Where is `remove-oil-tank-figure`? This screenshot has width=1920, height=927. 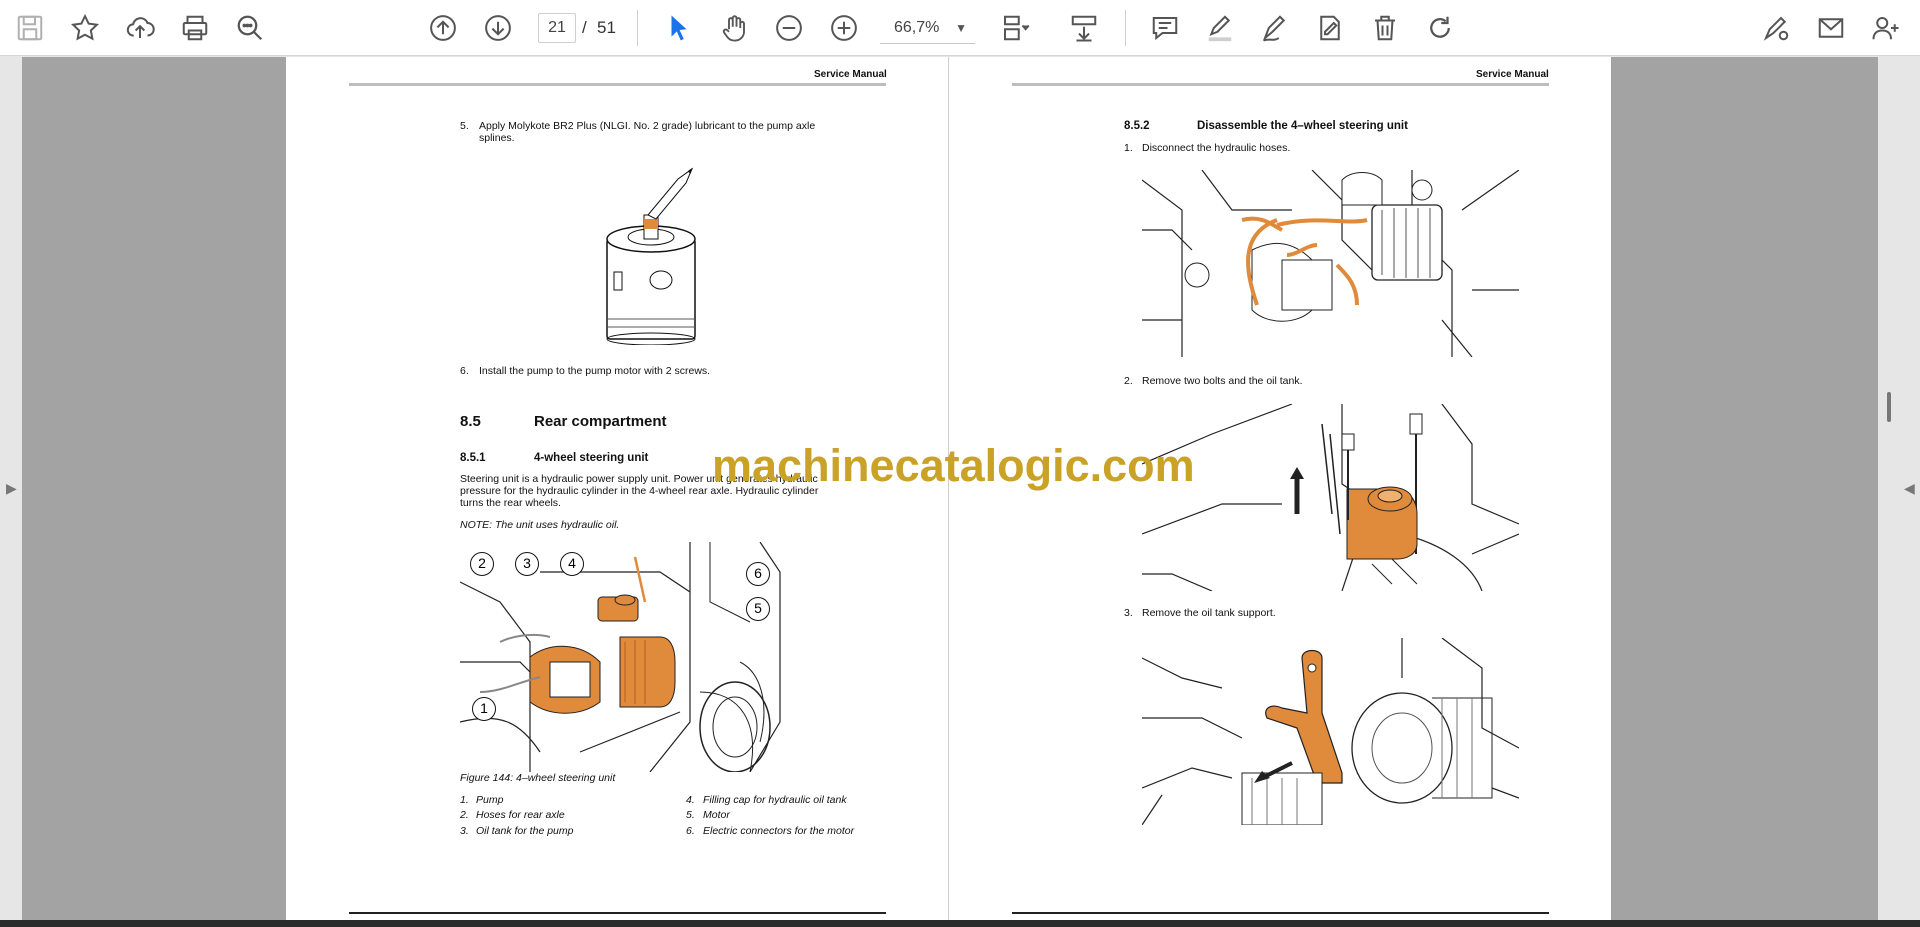
remove-oil-tank-figure is located at coordinates (1330, 497).